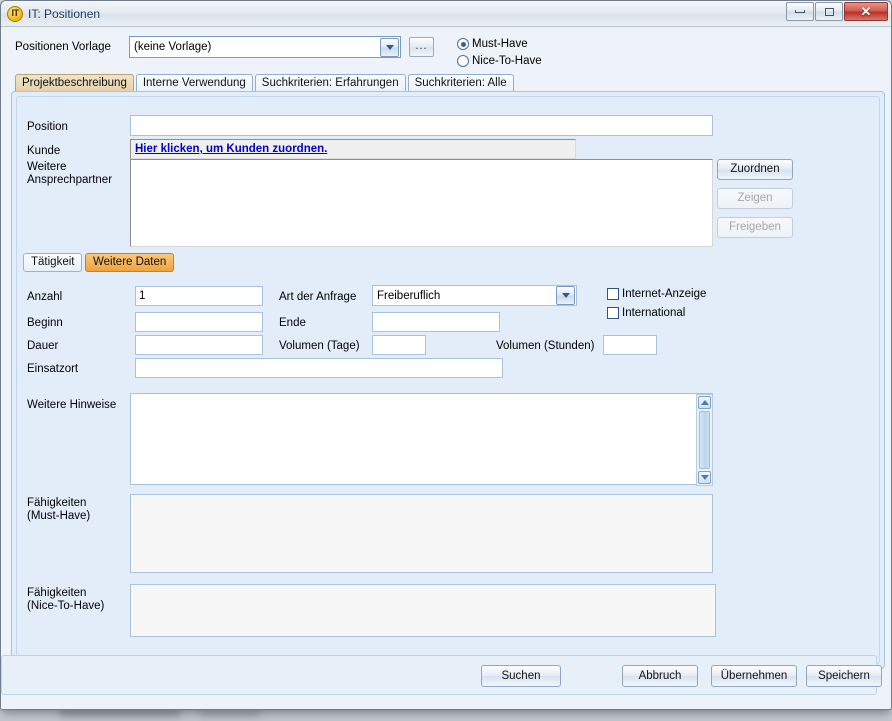 The height and width of the screenshot is (721, 892). What do you see at coordinates (45, 297) in the screenshot?
I see `anzahl-label: Anzahl` at bounding box center [45, 297].